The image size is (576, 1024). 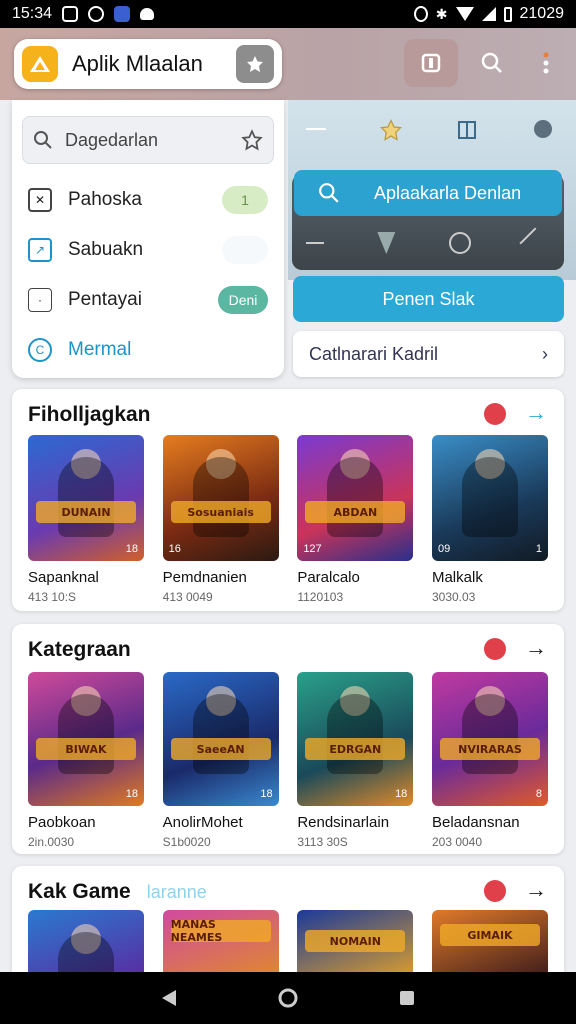 I want to click on game-thumbnail: NVIRARAS 8, so click(x=489, y=739).